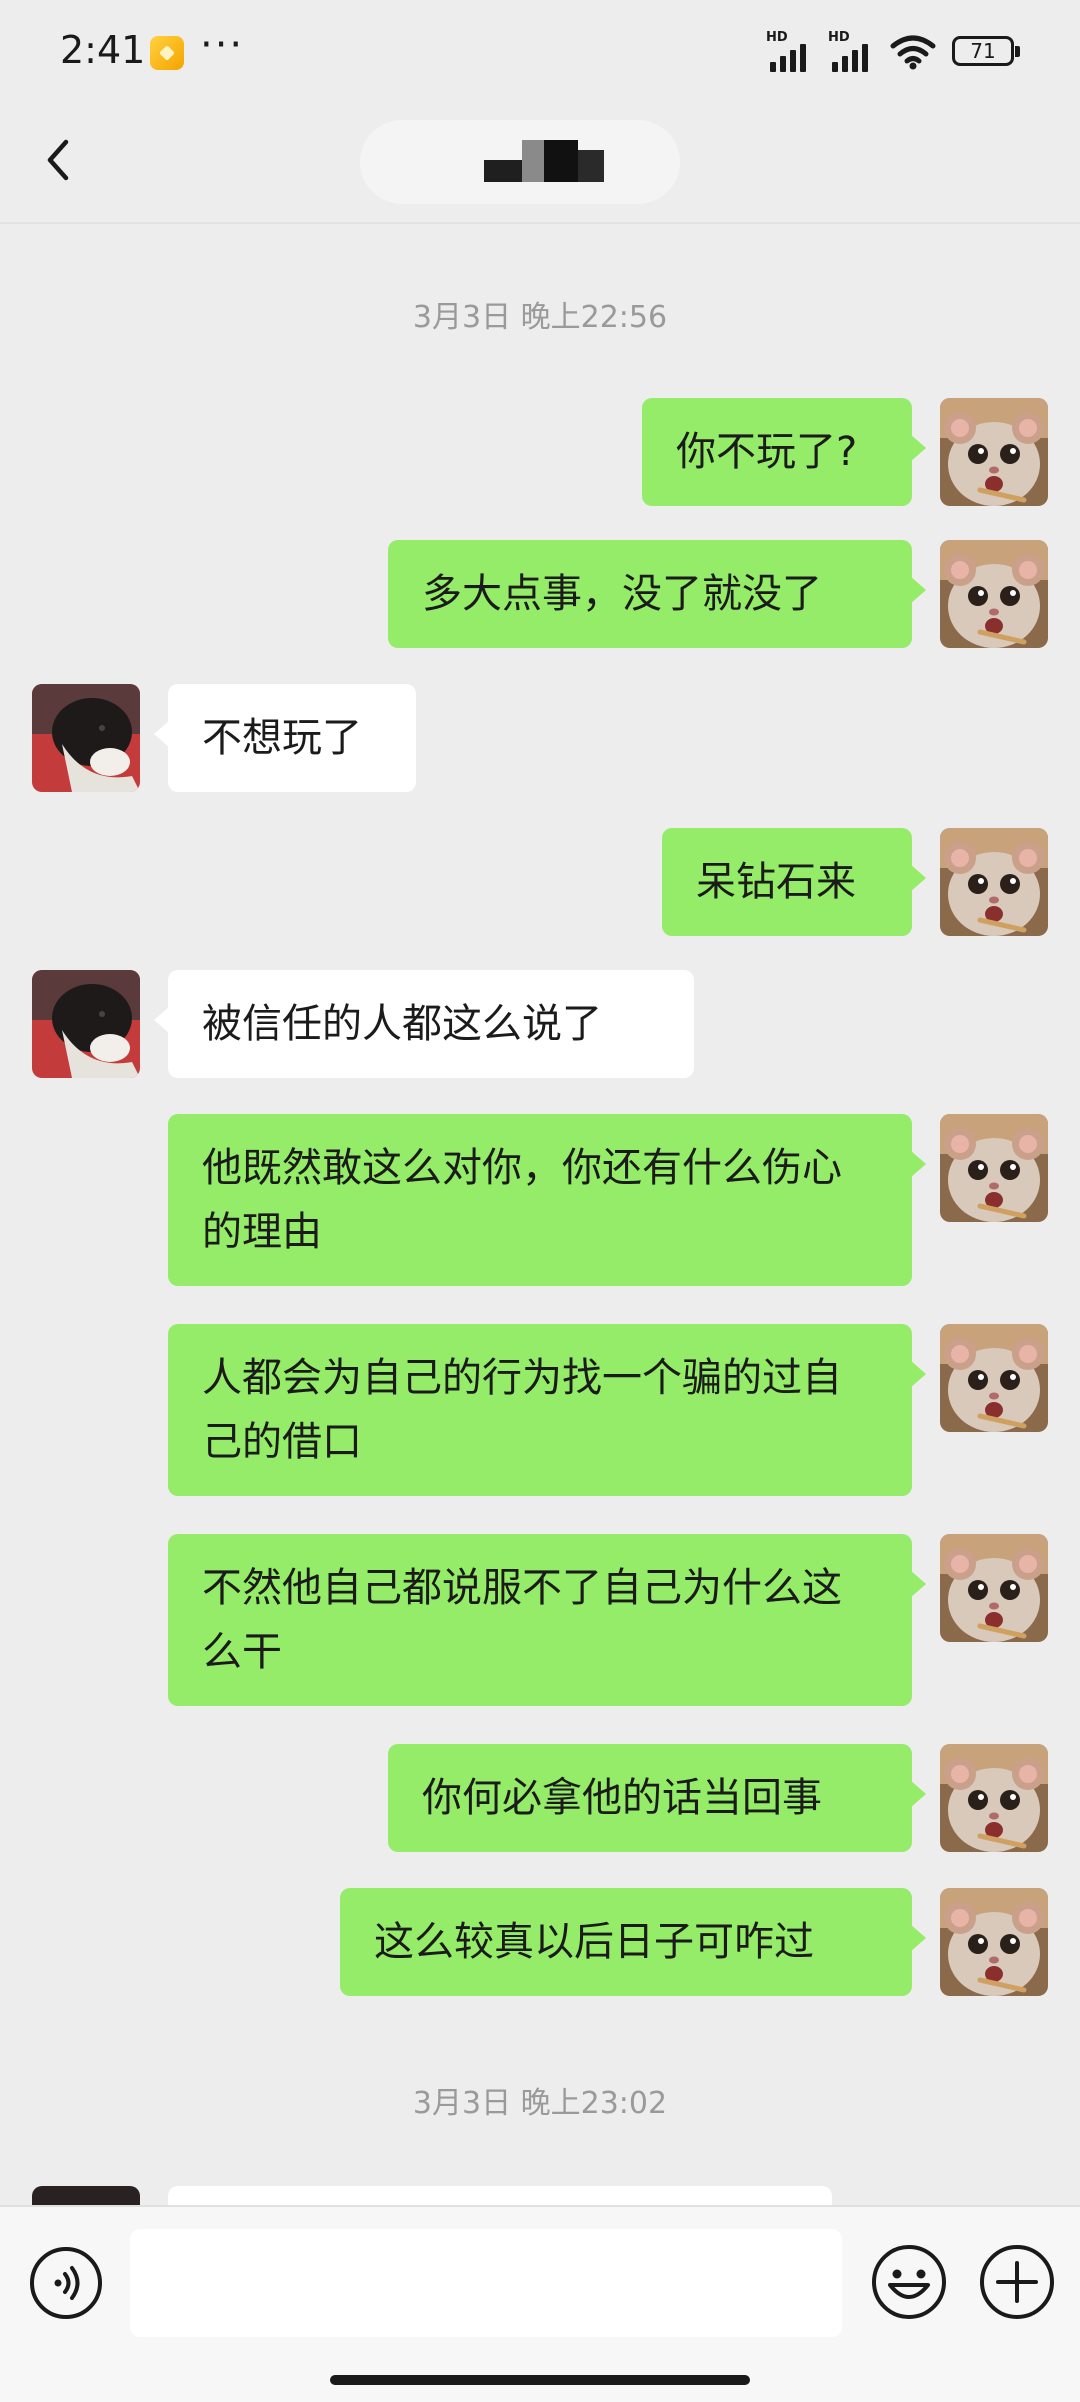 Image resolution: width=1080 pixels, height=2402 pixels. I want to click on message-bubble-sent: 你不玩了?, so click(784, 452).